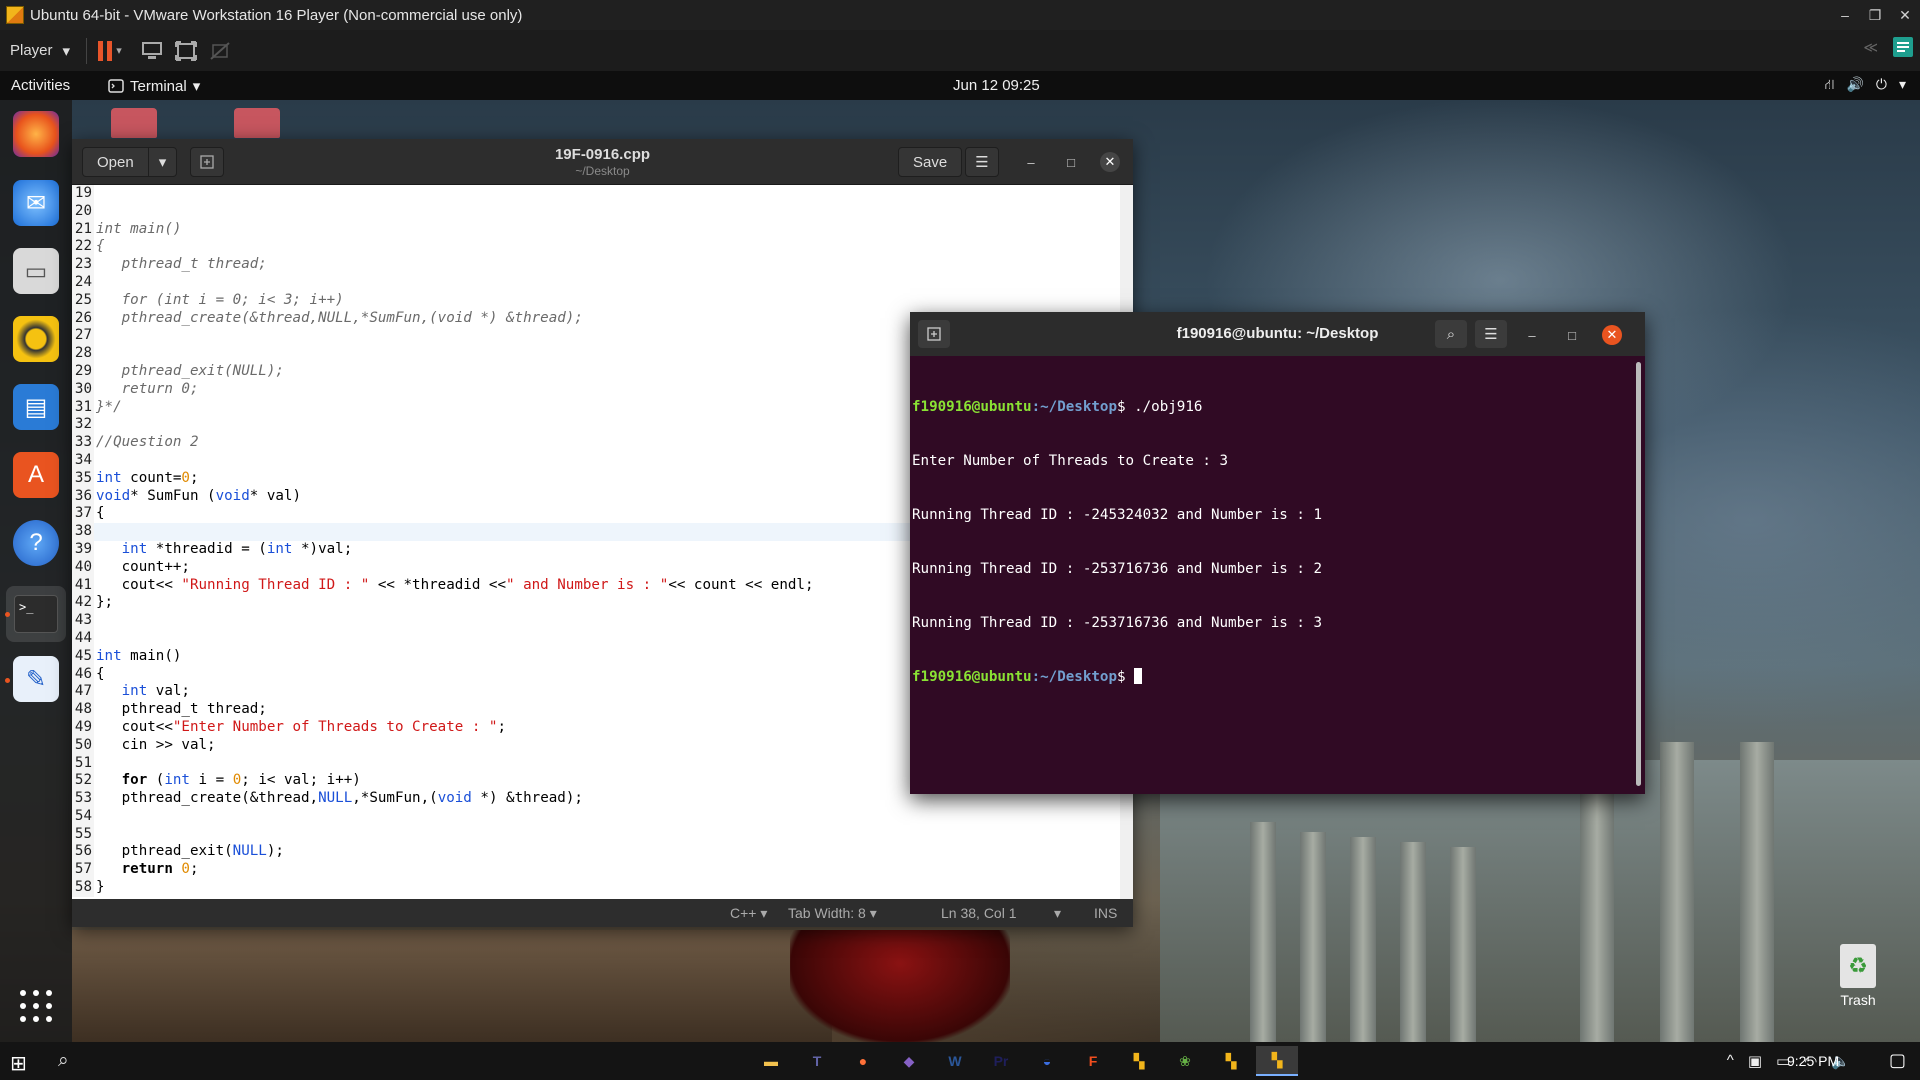  What do you see at coordinates (596, 870) in the screenshot?
I see `code-line: 57 return 0;` at bounding box center [596, 870].